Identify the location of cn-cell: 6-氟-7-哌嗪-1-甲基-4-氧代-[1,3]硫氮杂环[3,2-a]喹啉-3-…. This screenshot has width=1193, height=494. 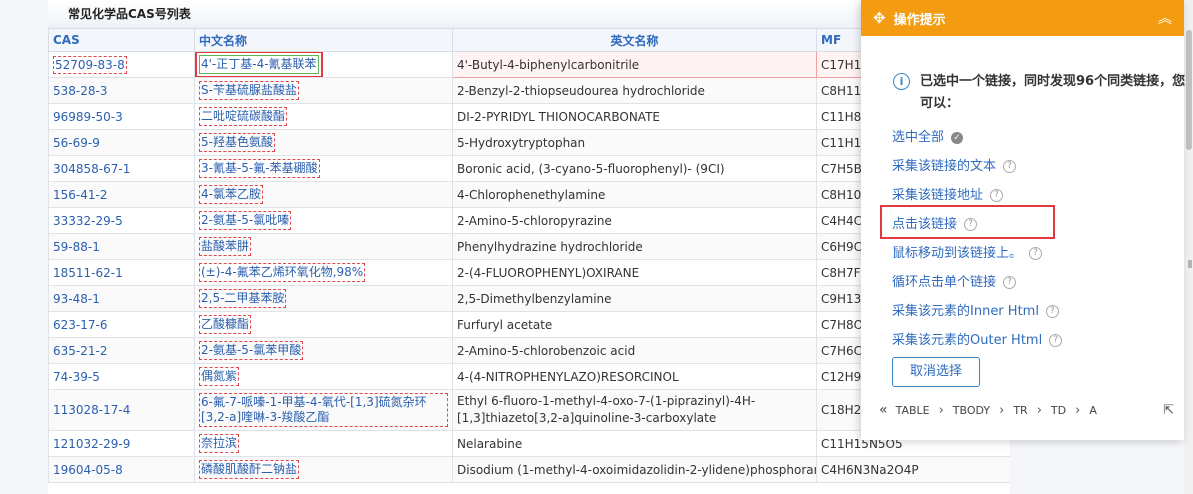
(323, 410).